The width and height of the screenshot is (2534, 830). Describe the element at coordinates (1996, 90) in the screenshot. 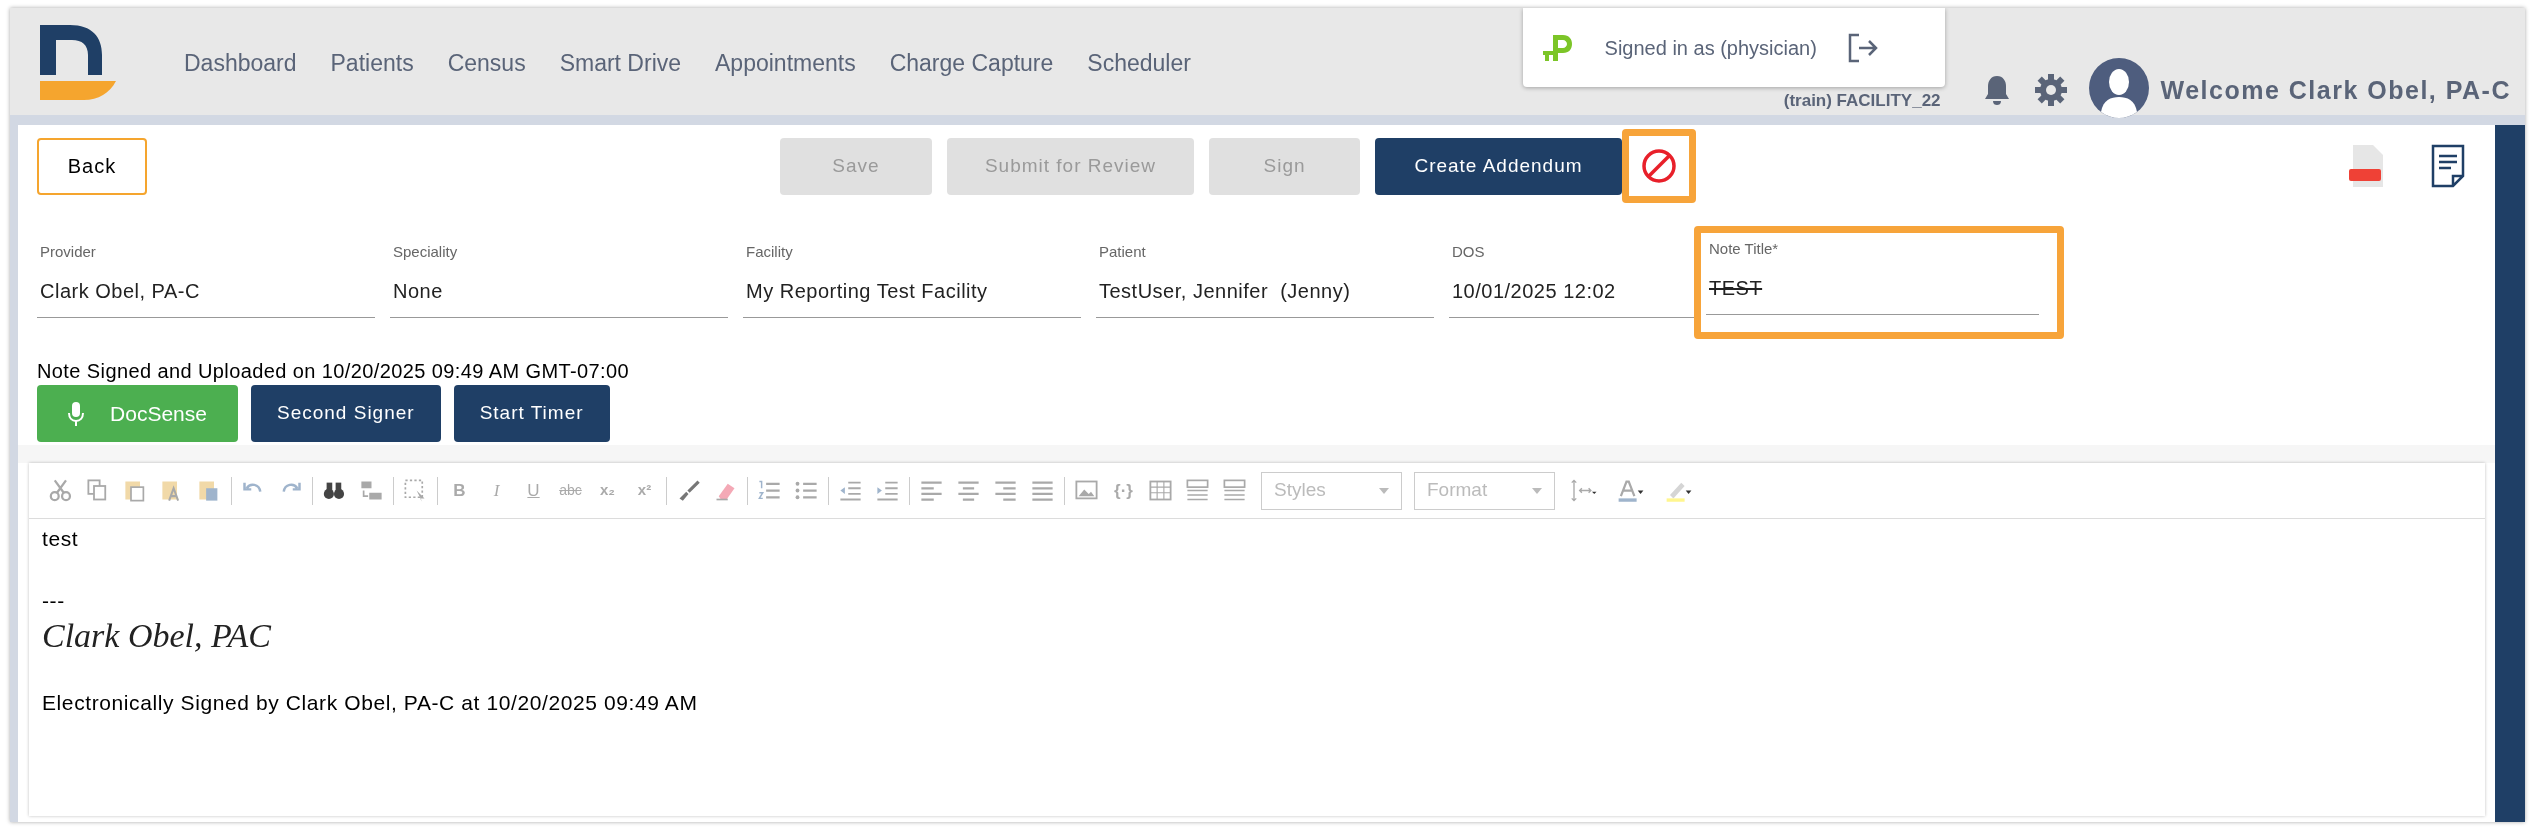

I see `bell-icon` at that location.